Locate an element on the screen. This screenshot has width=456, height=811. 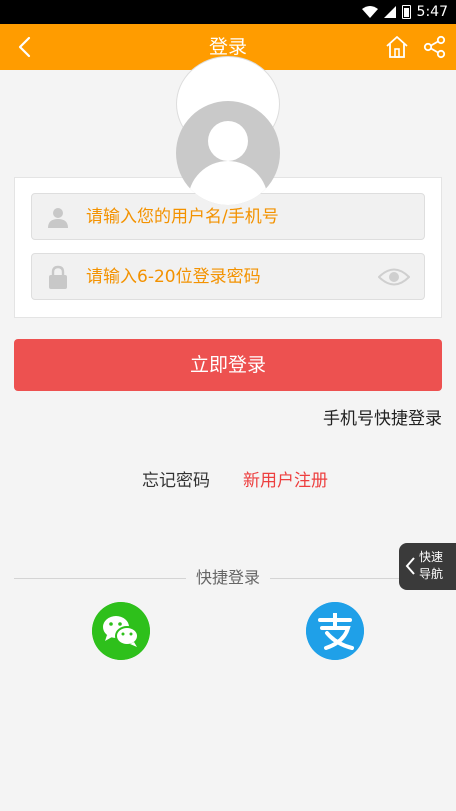
forgot-password-link: 忘记密码 is located at coordinates (176, 478).